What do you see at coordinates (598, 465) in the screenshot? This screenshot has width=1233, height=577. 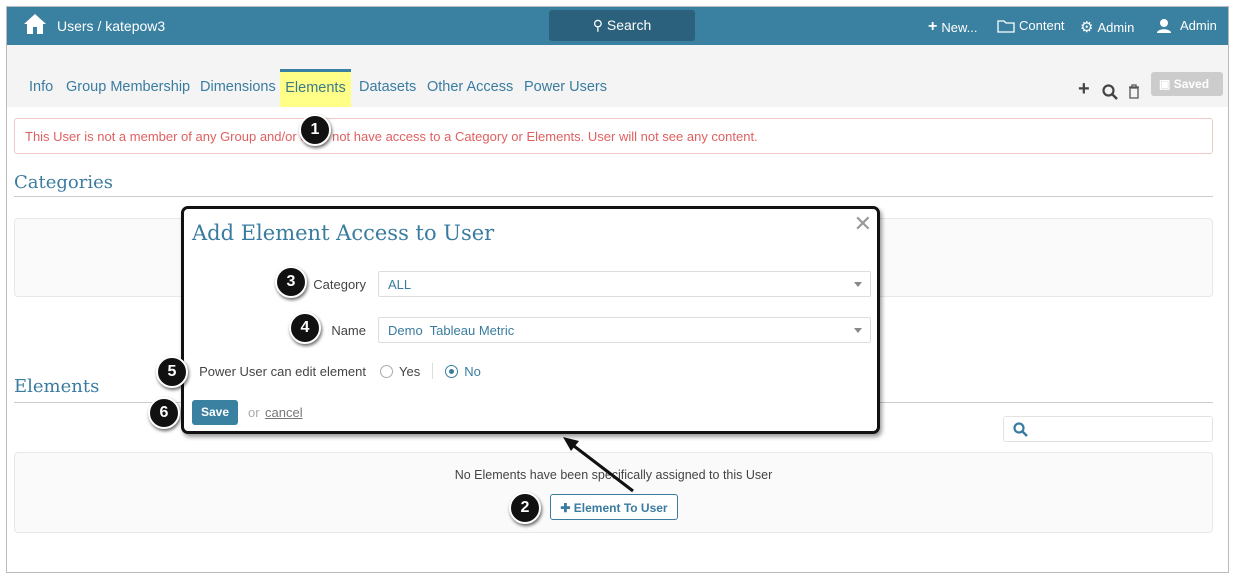 I see `annotation-arrow` at bounding box center [598, 465].